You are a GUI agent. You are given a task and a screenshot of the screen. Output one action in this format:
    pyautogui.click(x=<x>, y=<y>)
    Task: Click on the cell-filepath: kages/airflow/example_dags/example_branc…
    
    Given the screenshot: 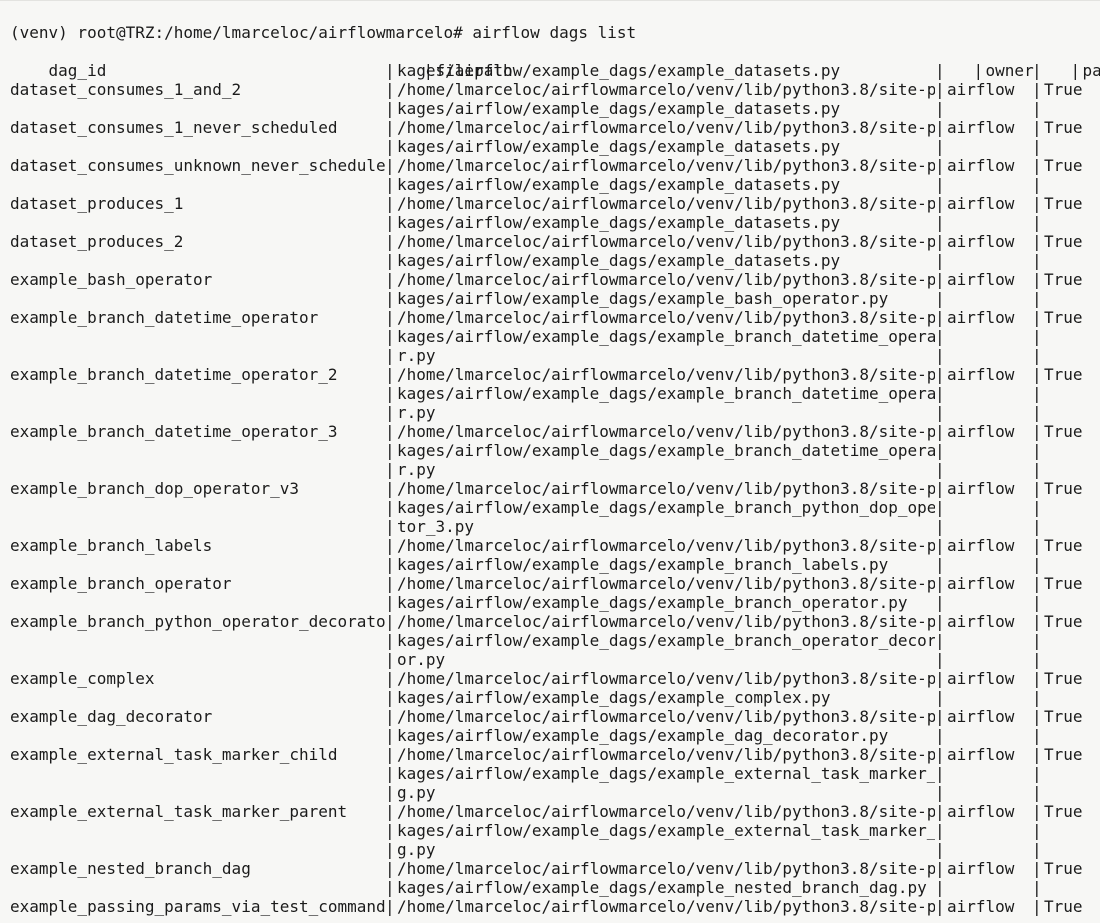 What is the action you would take?
    pyautogui.click(x=666, y=507)
    